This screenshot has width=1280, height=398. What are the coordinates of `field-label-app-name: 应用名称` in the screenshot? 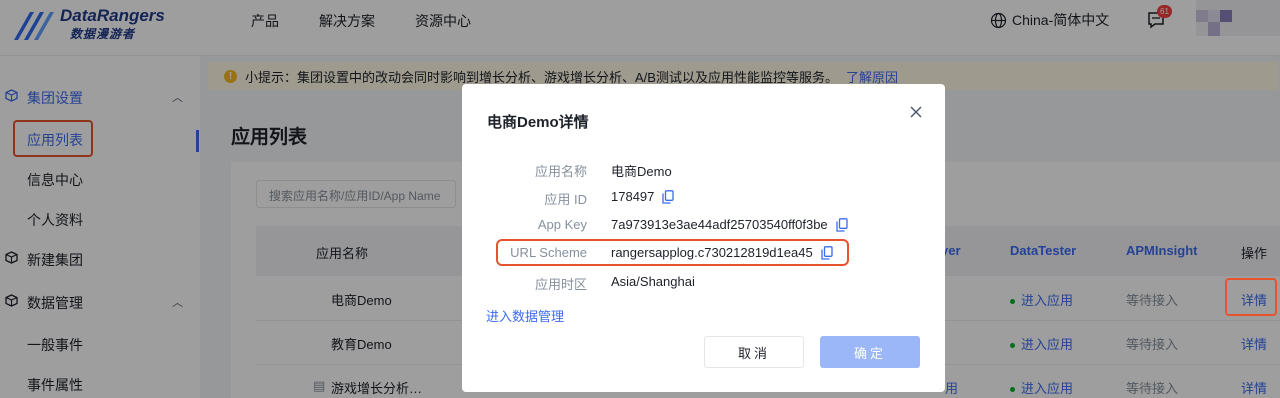 It's located at (560, 171).